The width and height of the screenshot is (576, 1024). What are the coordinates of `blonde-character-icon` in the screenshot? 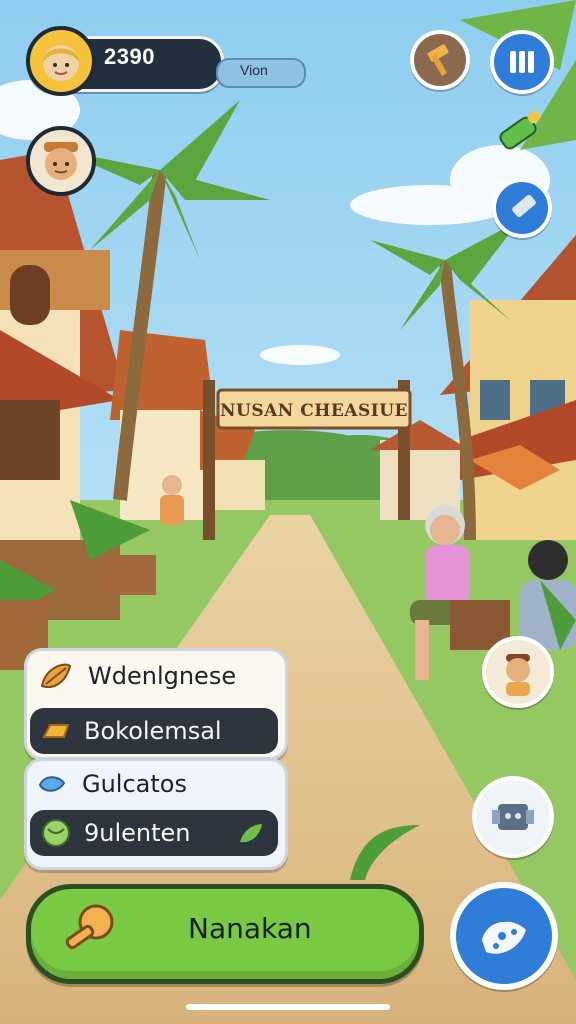 It's located at (61, 63).